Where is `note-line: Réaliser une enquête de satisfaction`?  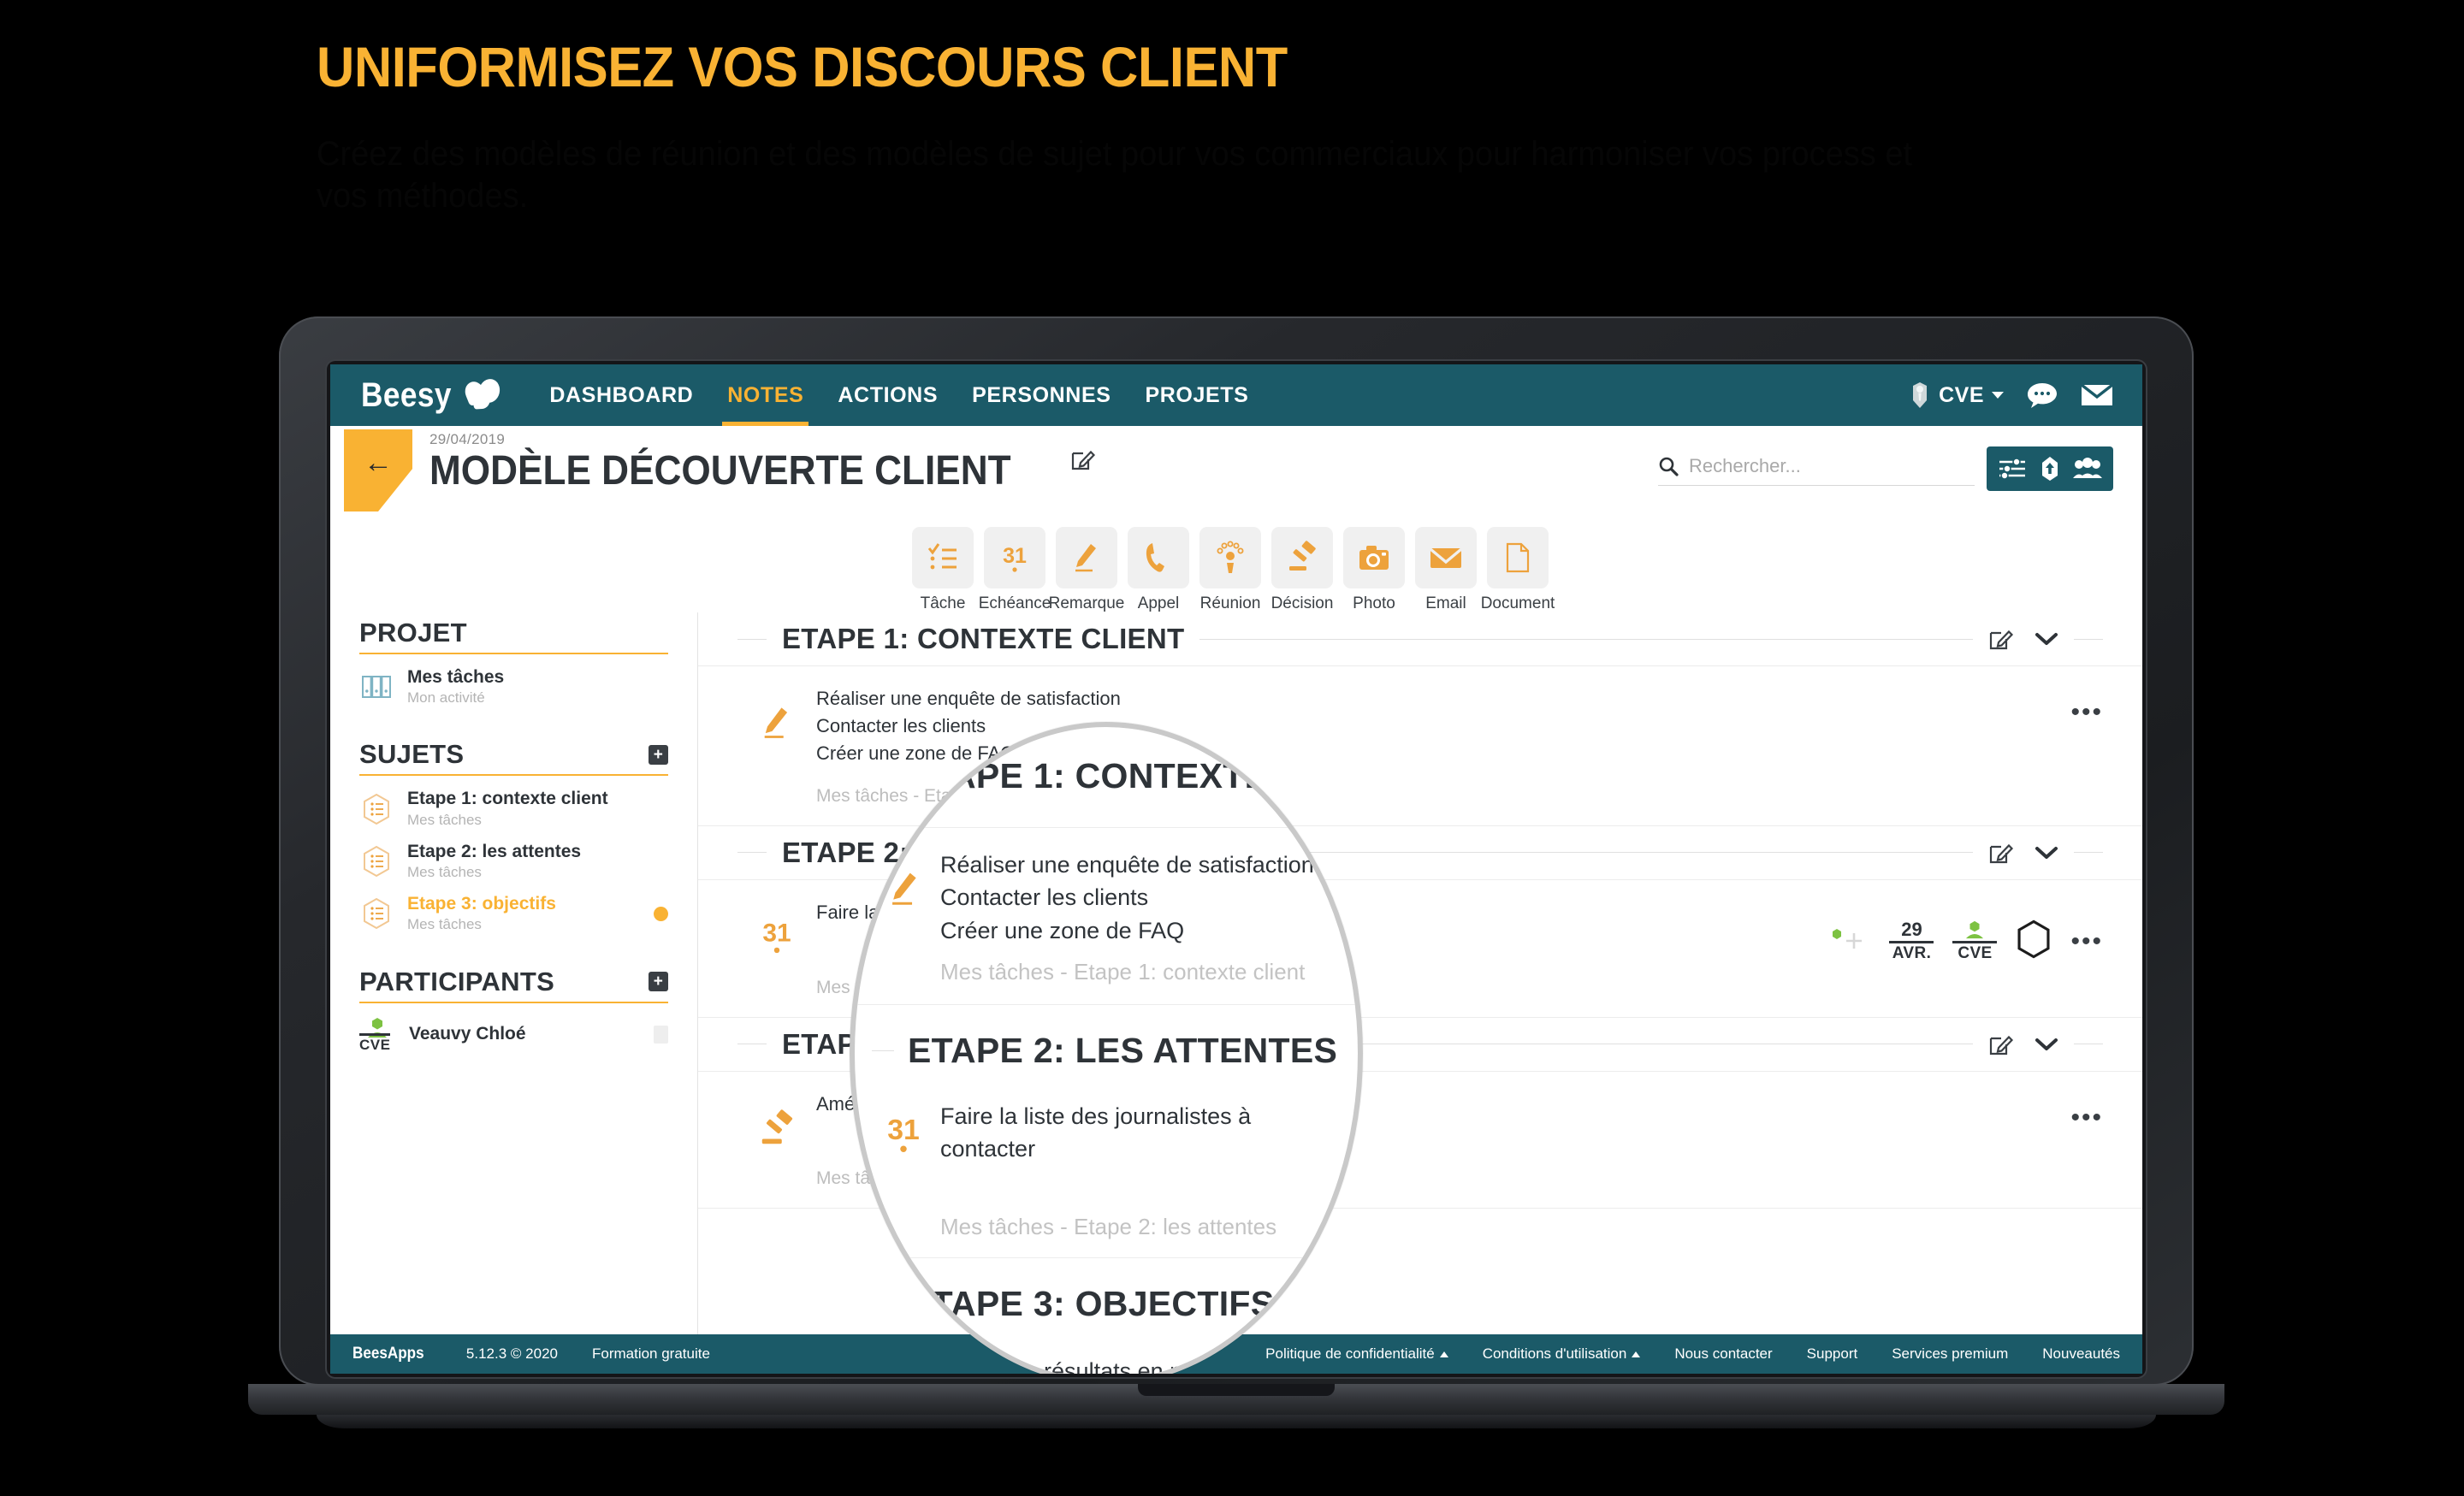 note-line: Réaliser une enquête de satisfaction is located at coordinates (968, 699).